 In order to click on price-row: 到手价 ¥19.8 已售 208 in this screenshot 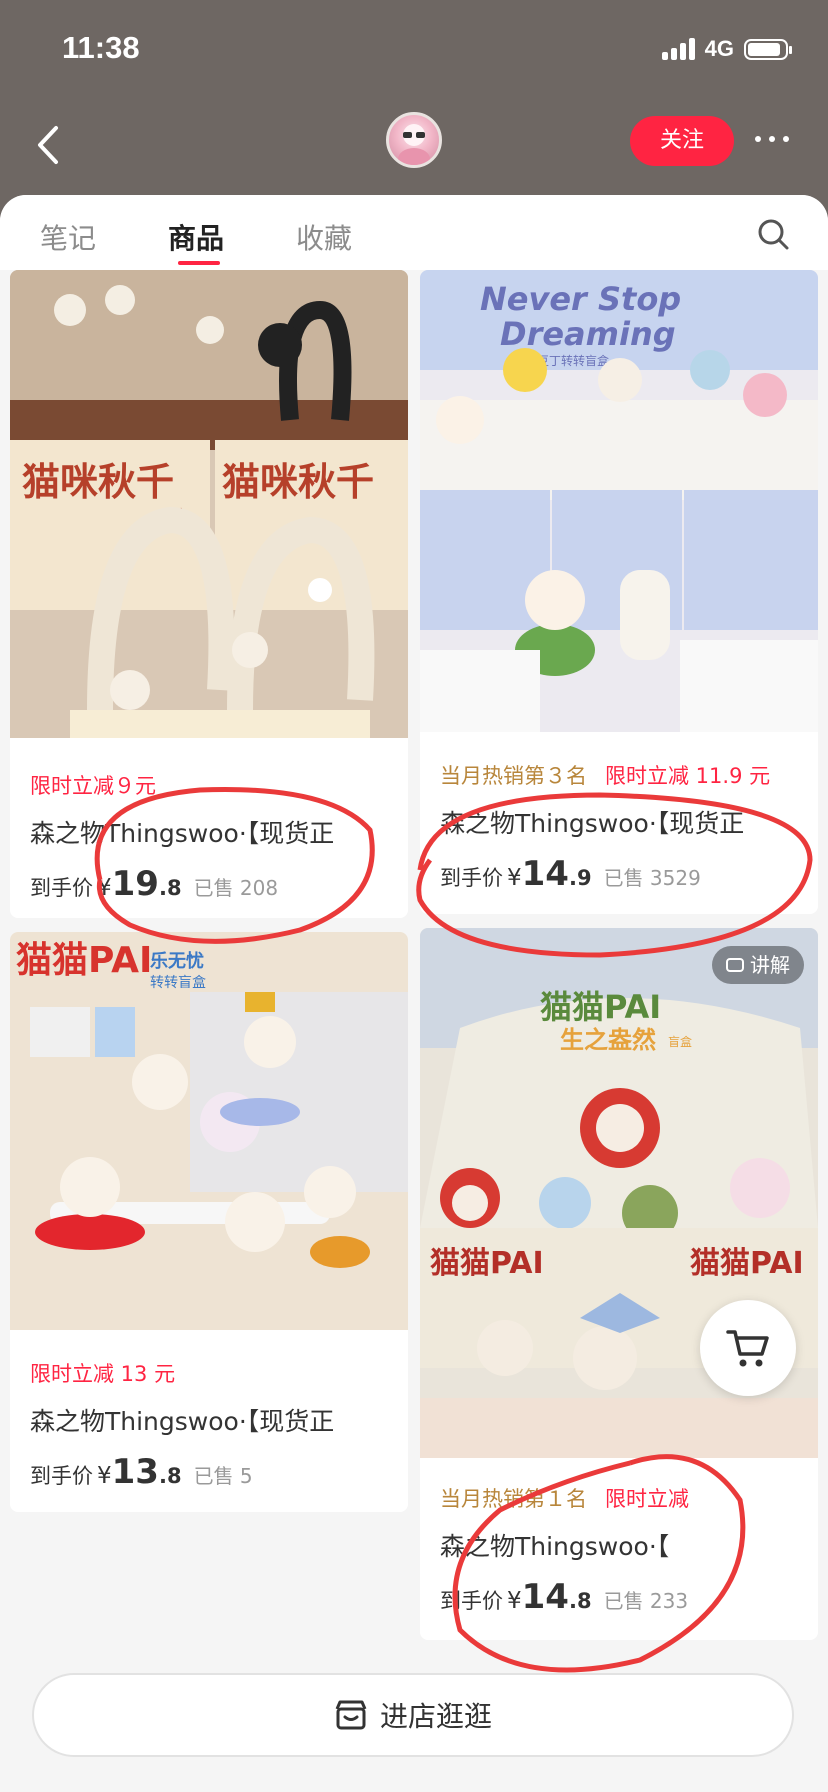, I will do `click(154, 884)`.